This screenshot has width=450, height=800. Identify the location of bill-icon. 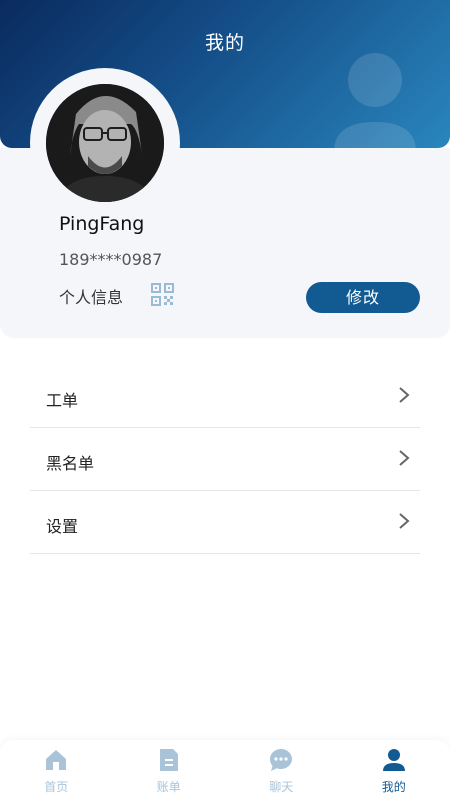
(168, 760).